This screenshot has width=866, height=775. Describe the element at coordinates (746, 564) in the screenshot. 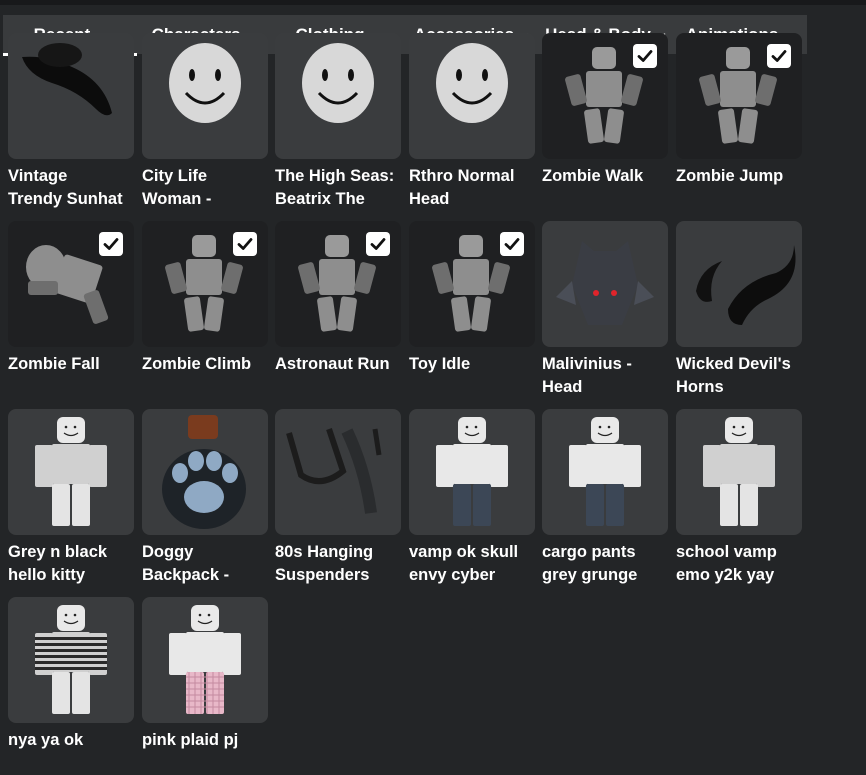

I see `item-name: school vamp emo y2k yay` at that location.